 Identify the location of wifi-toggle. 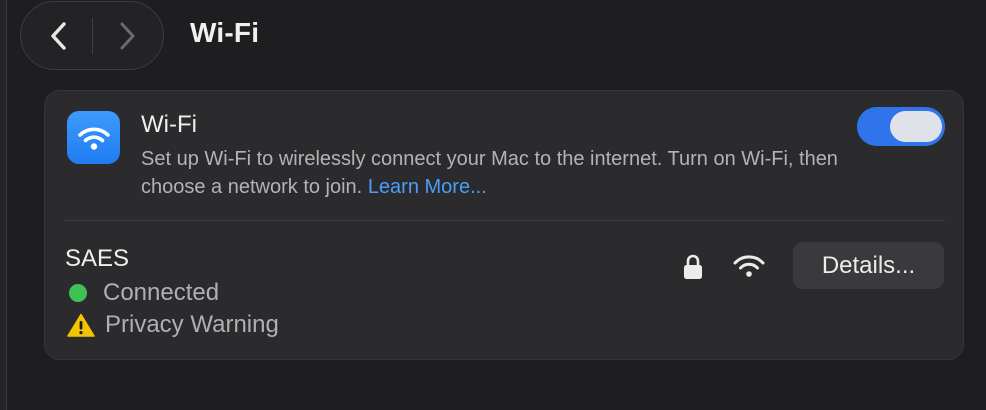
(901, 126).